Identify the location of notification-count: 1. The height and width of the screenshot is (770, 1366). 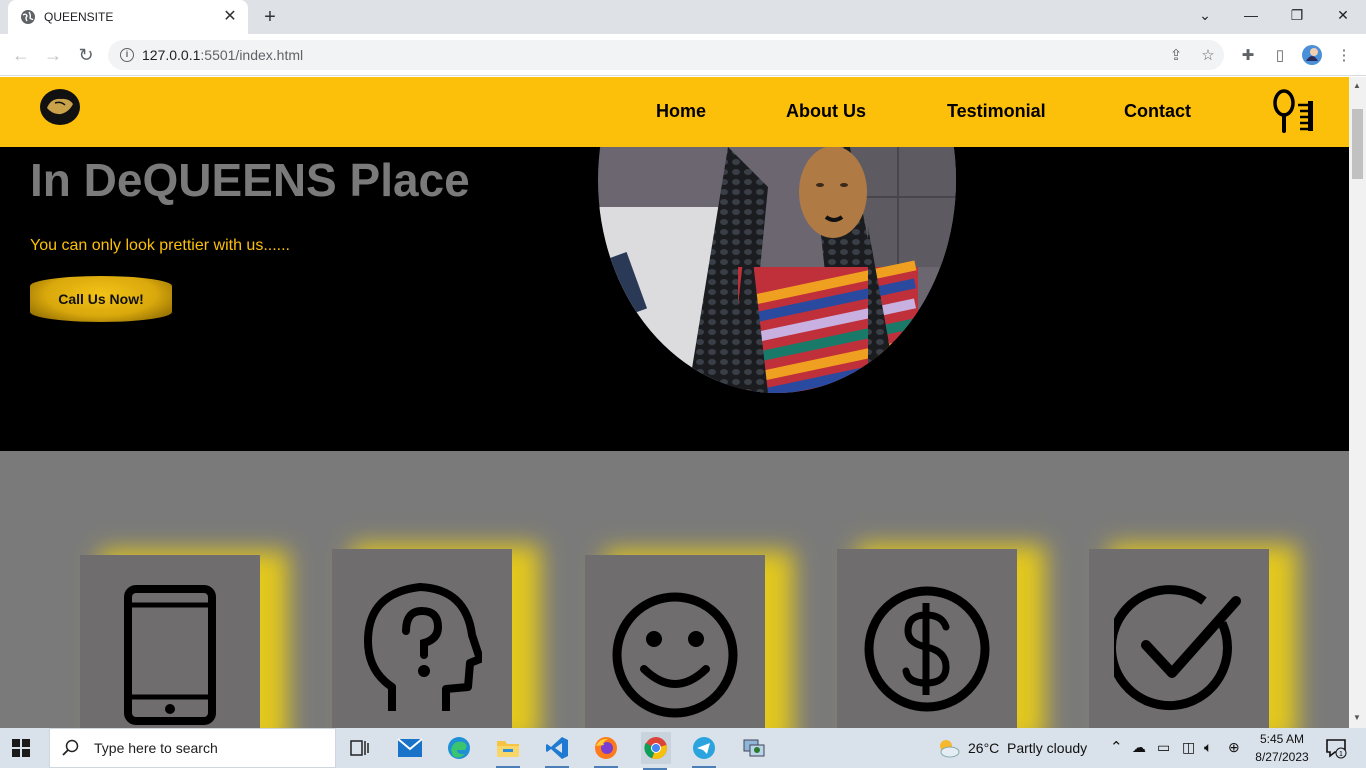
(1341, 754).